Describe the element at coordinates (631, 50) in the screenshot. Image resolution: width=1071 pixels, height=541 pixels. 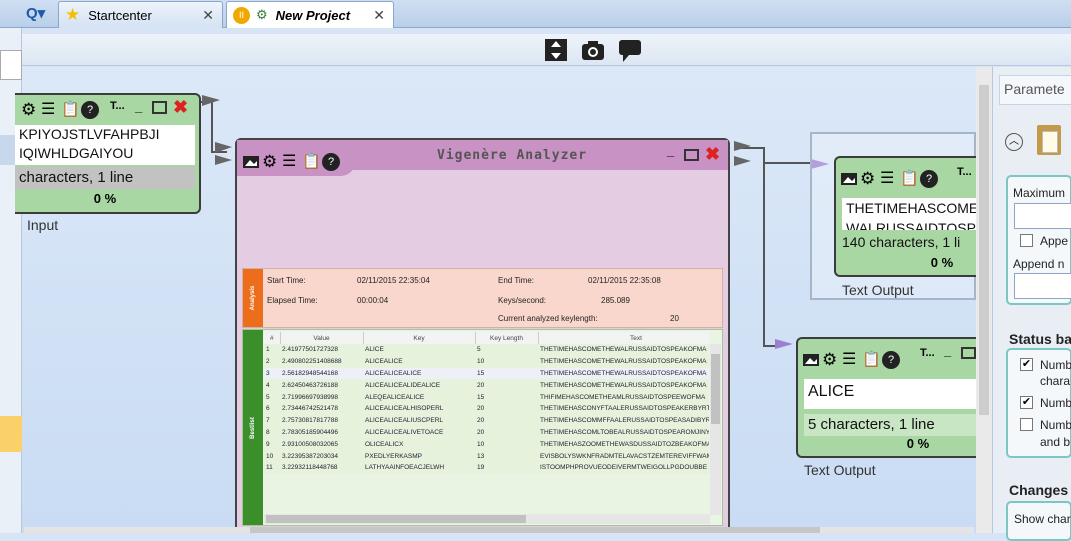
I see `comment-icon` at that location.